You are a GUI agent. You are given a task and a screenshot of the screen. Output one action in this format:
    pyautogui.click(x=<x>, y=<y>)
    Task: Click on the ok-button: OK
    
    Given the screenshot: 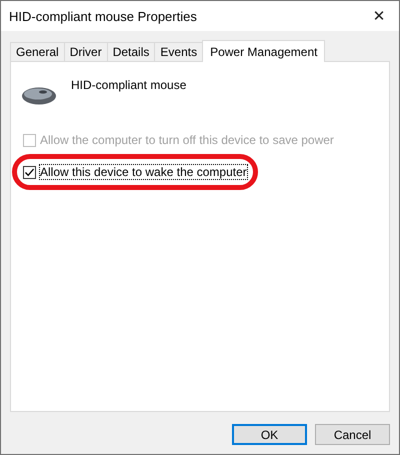 What is the action you would take?
    pyautogui.click(x=269, y=434)
    